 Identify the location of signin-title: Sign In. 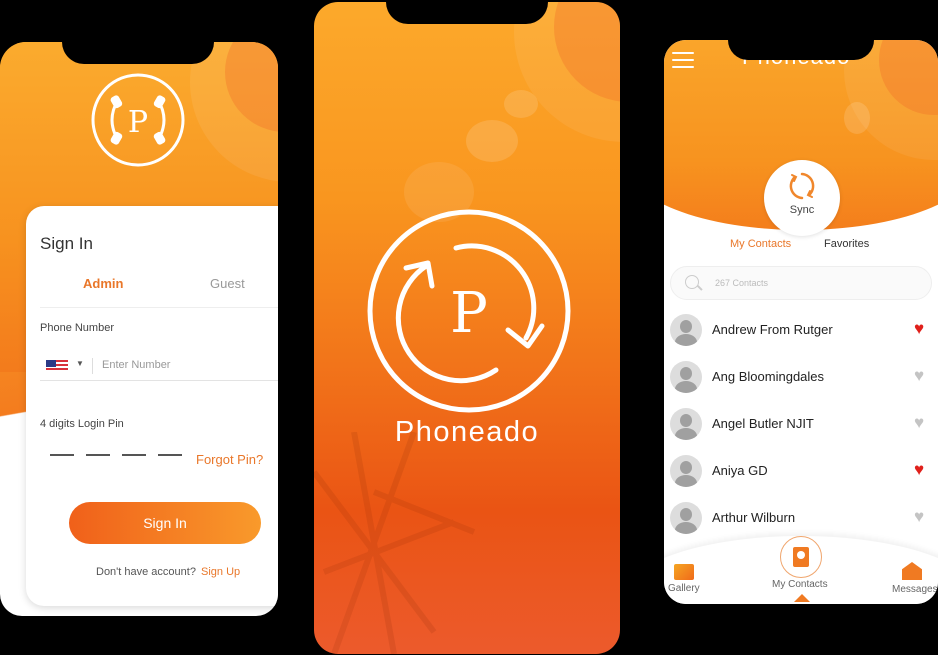
(66, 243).